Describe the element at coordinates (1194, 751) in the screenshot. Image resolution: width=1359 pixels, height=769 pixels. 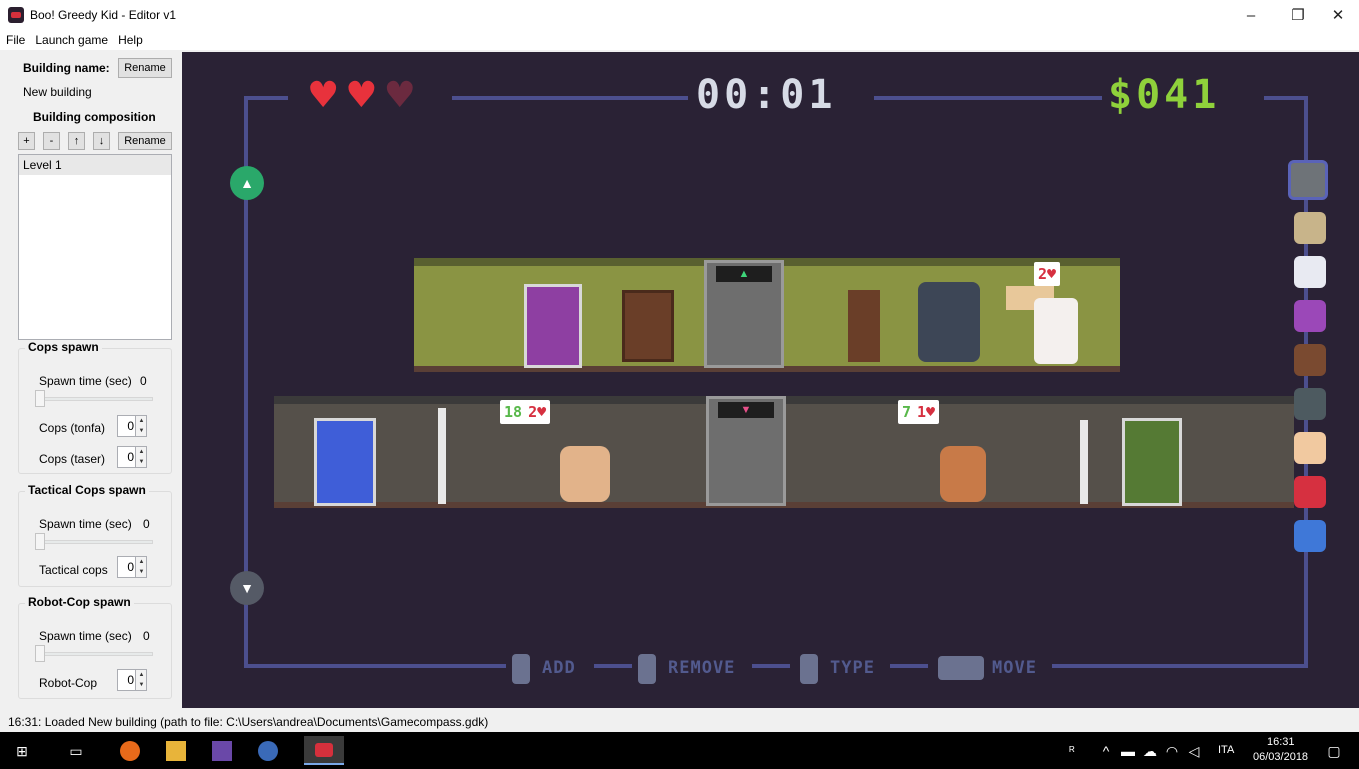
I see `volume-icon: ◁` at that location.